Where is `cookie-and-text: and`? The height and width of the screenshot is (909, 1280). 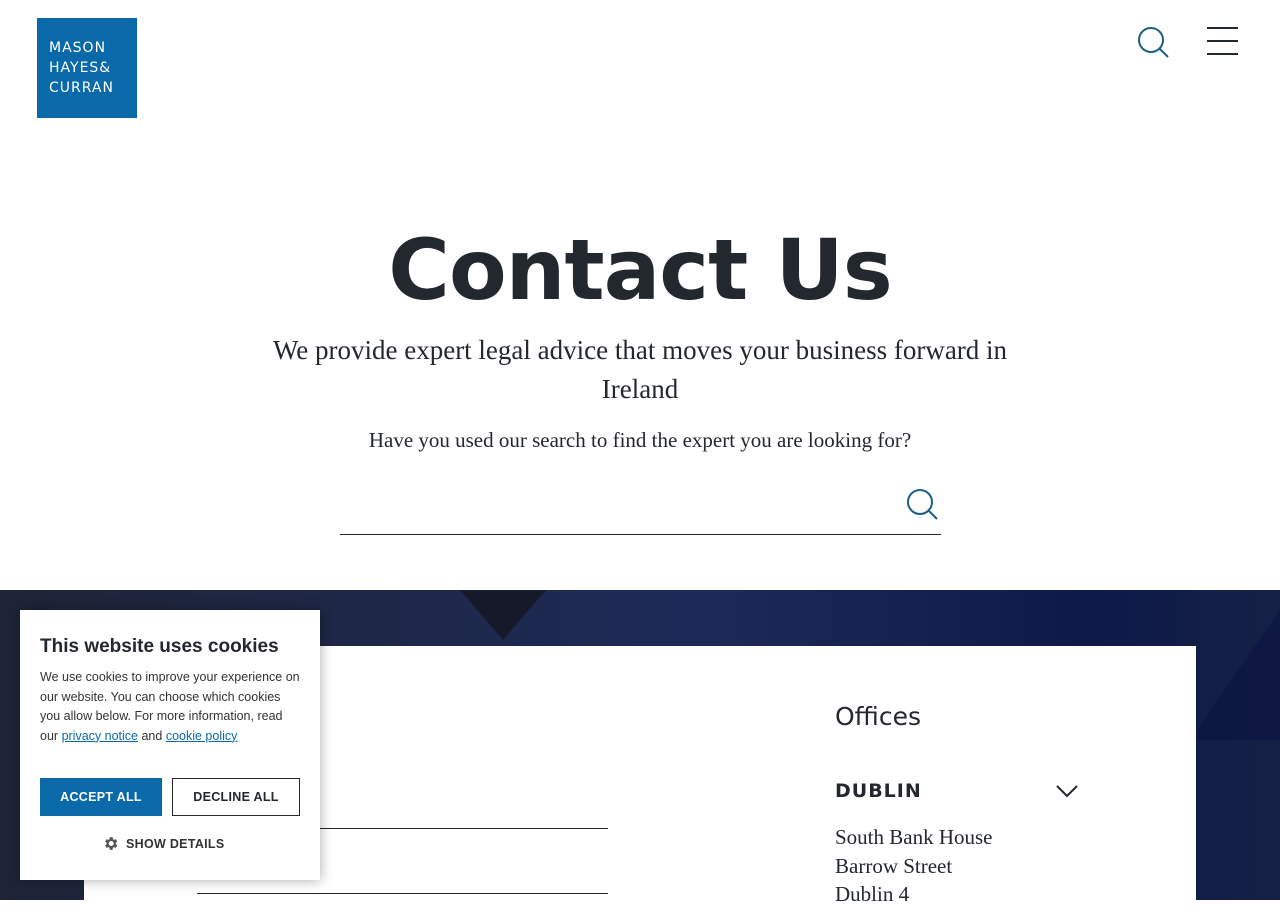
cookie-and-text: and is located at coordinates (152, 735).